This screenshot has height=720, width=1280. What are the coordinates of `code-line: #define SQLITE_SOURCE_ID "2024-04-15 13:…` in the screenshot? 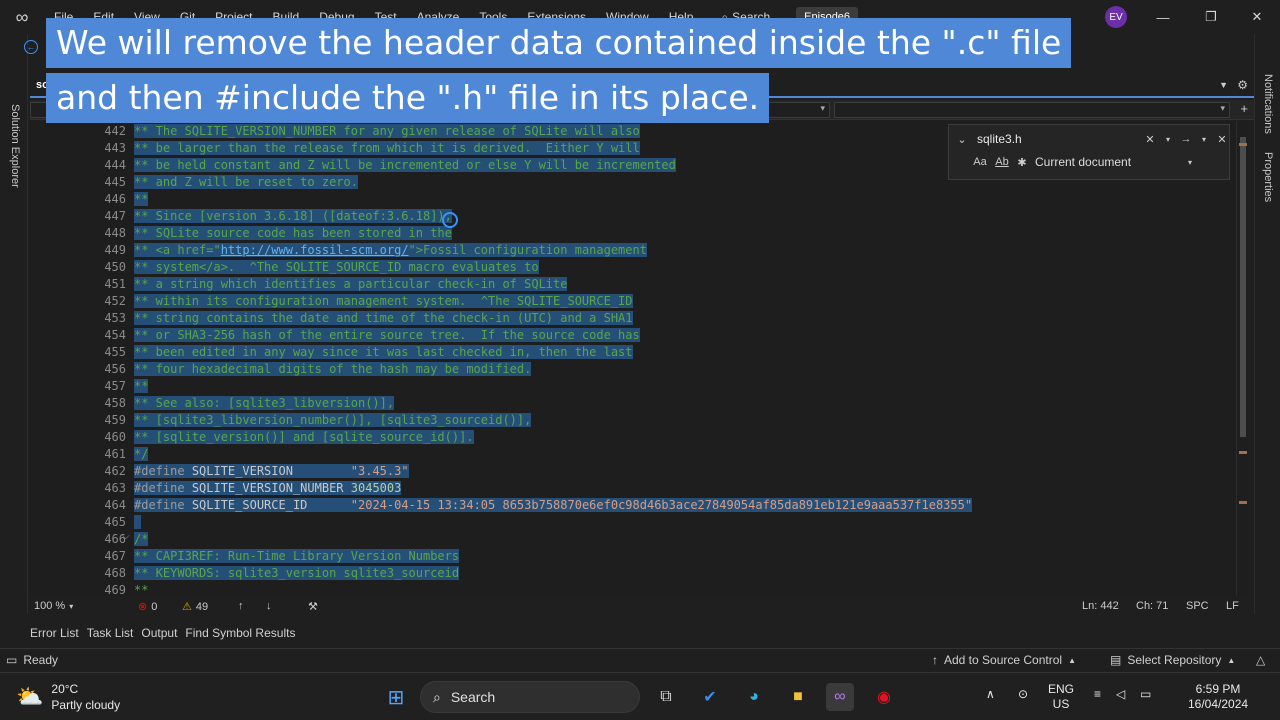 It's located at (553, 505).